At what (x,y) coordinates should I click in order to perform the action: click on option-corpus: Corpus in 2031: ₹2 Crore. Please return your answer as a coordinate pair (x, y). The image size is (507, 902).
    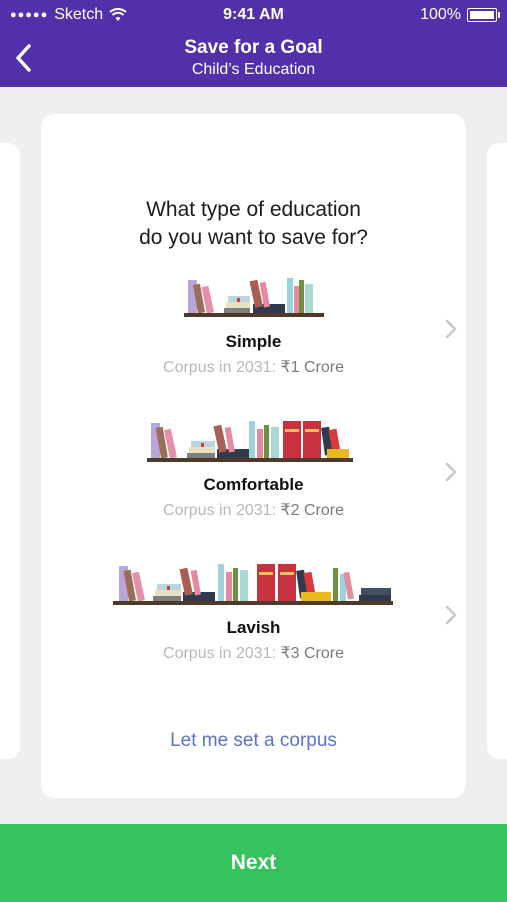
    Looking at the image, I should click on (253, 510).